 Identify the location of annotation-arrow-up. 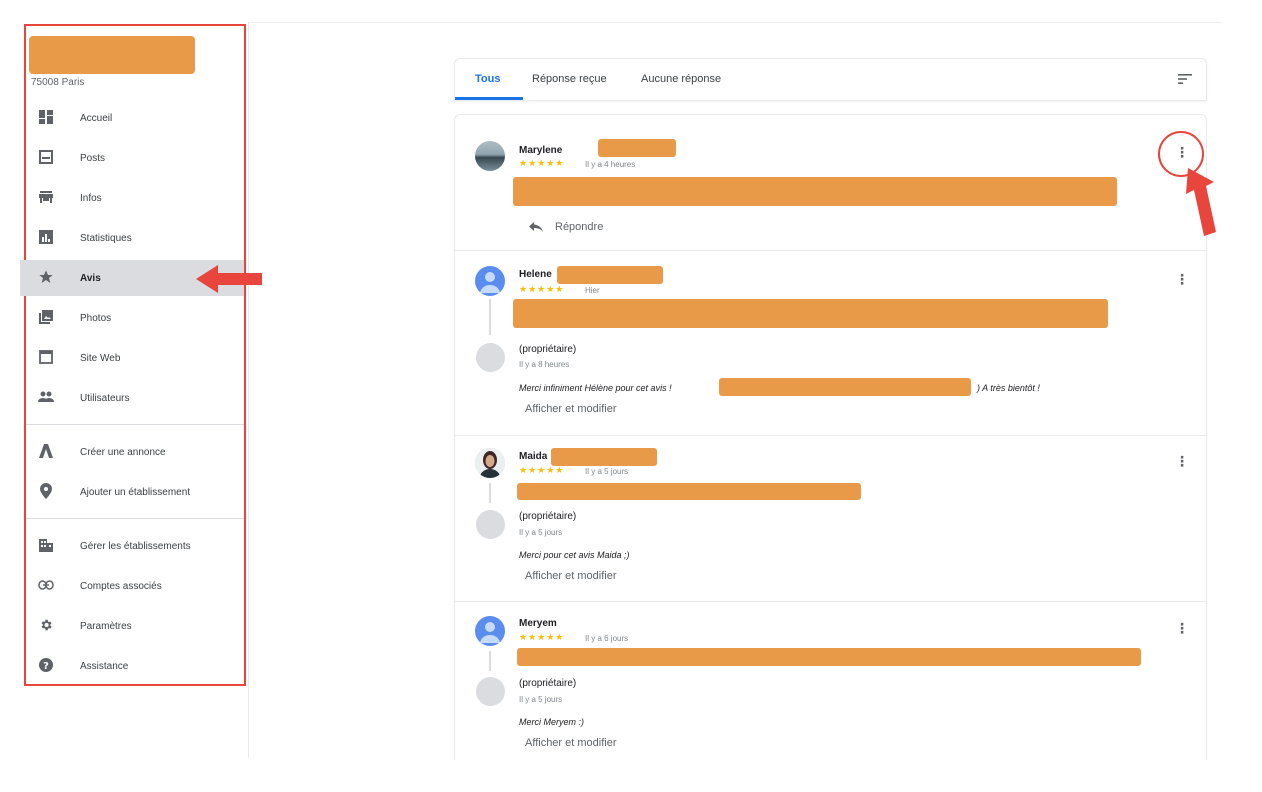
(1201, 202).